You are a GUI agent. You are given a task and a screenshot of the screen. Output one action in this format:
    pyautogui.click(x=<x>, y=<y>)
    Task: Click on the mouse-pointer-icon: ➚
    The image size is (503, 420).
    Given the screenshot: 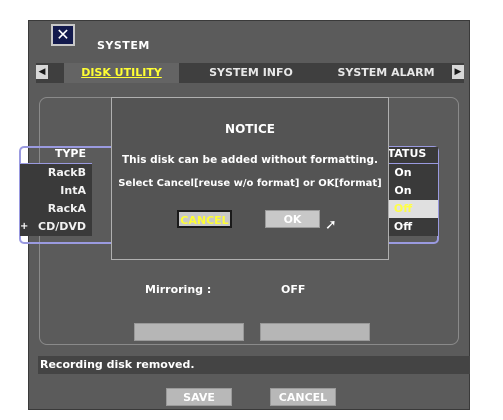 What is the action you would take?
    pyautogui.click(x=331, y=225)
    